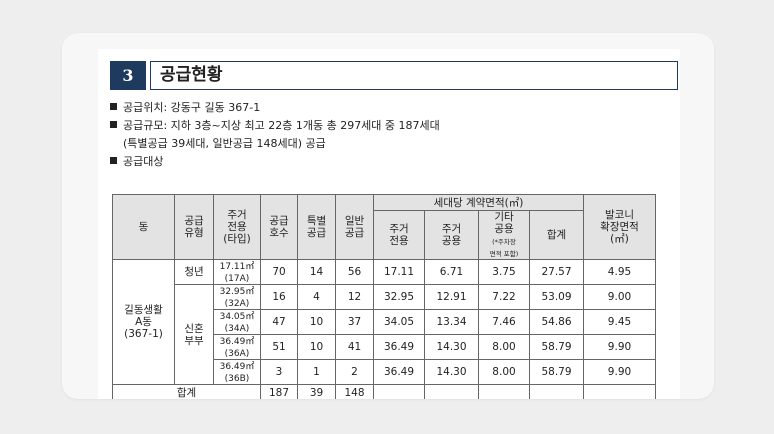 Image resolution: width=774 pixels, height=434 pixels. Describe the element at coordinates (504, 272) in the screenshot. I see `other-cell: 3.75` at that location.